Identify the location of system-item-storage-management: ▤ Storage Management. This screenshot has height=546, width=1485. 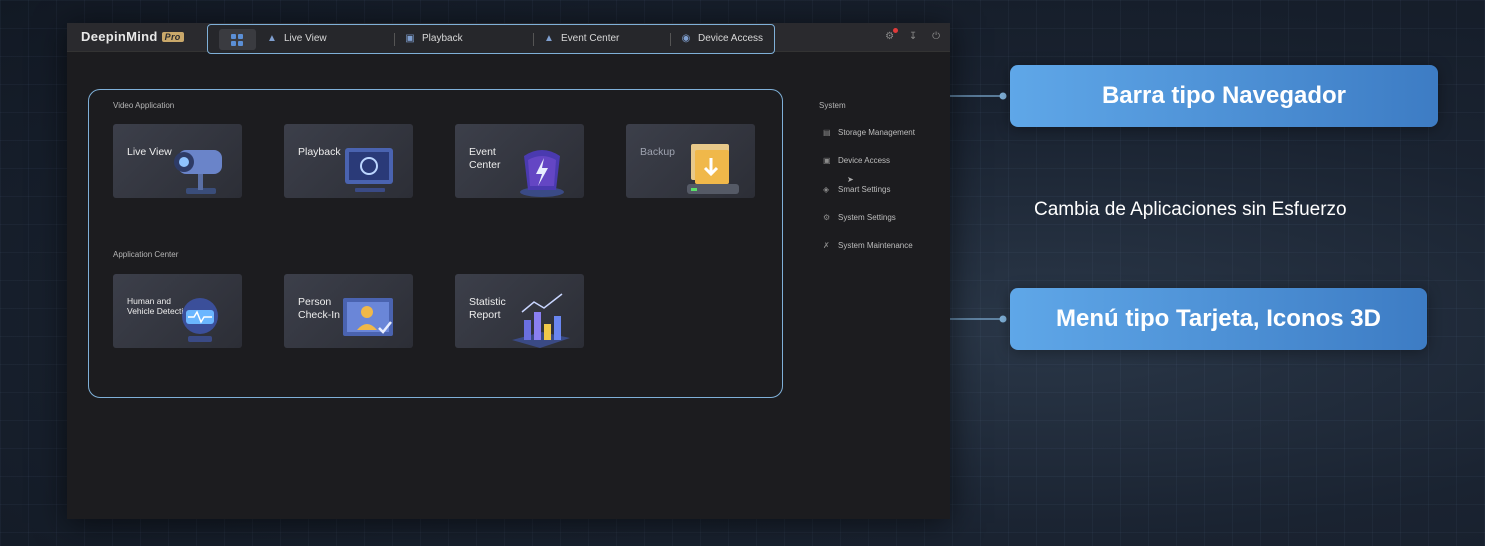
(869, 132).